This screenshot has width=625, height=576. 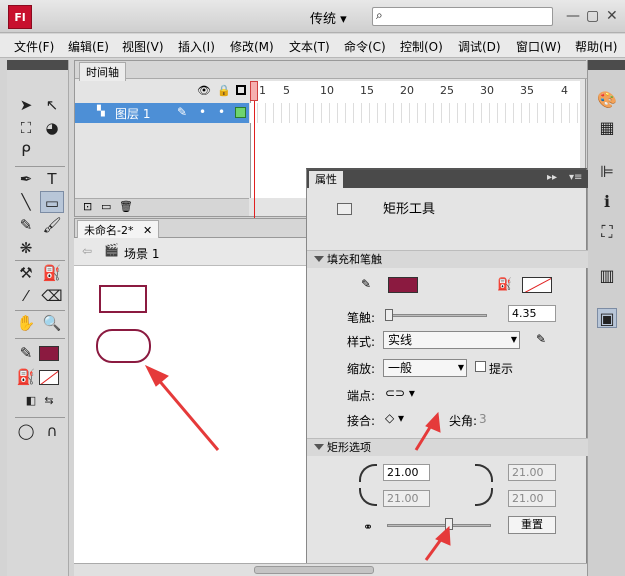 What do you see at coordinates (240, 112) in the screenshot?
I see `layer-outline-color` at bounding box center [240, 112].